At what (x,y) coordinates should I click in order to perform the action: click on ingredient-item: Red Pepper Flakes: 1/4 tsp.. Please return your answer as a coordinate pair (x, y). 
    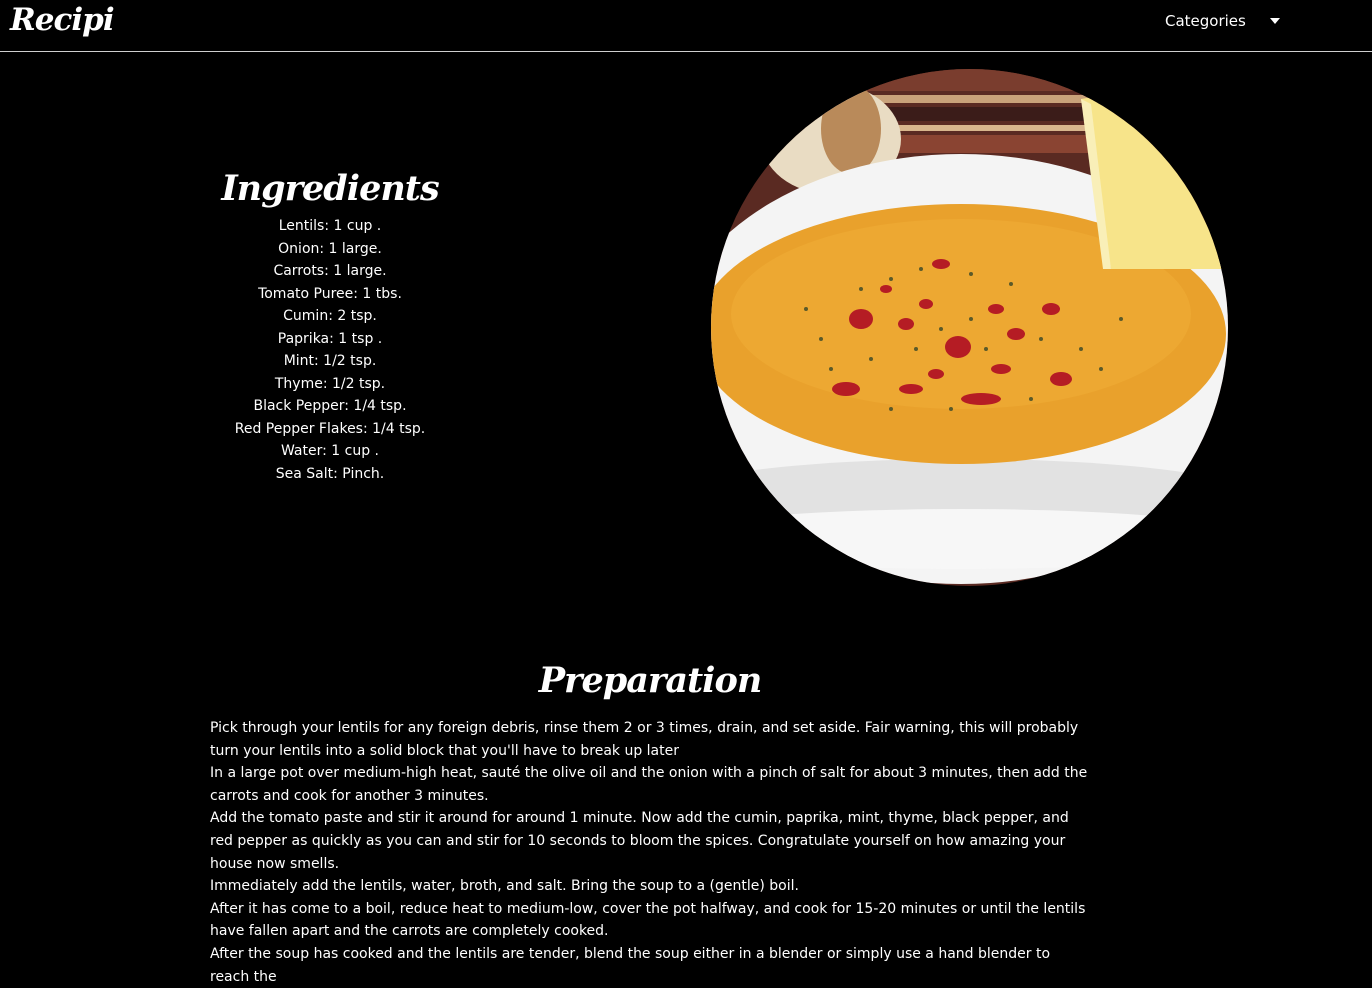
    Looking at the image, I should click on (330, 428).